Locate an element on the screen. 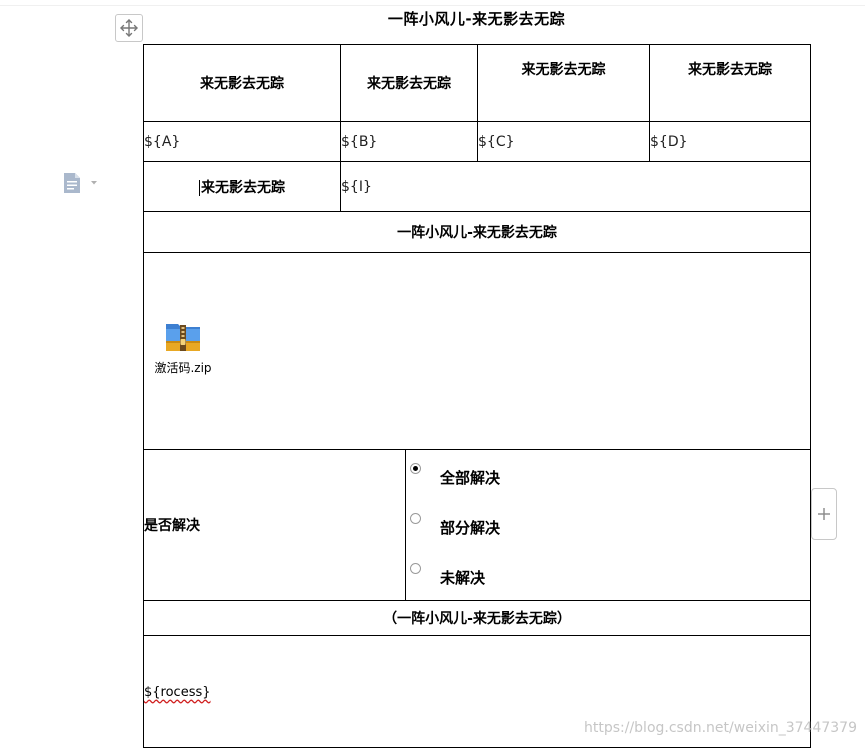  header-row: 来无影去无踪 来无影去无踪 来无影去无踪 来无影去无踪 is located at coordinates (477, 83).